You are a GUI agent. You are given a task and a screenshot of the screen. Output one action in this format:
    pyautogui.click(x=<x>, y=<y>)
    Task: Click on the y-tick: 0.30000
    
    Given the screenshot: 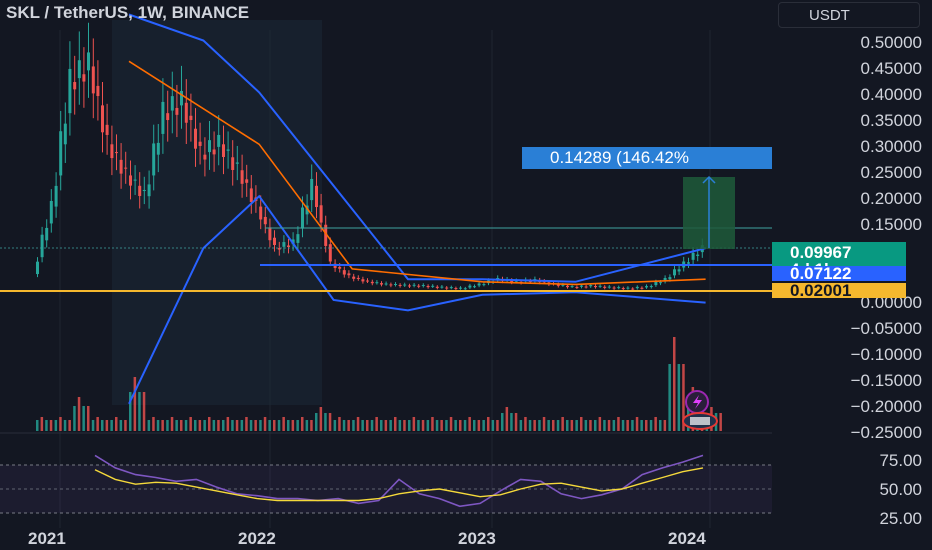 What is the action you would take?
    pyautogui.click(x=891, y=146)
    